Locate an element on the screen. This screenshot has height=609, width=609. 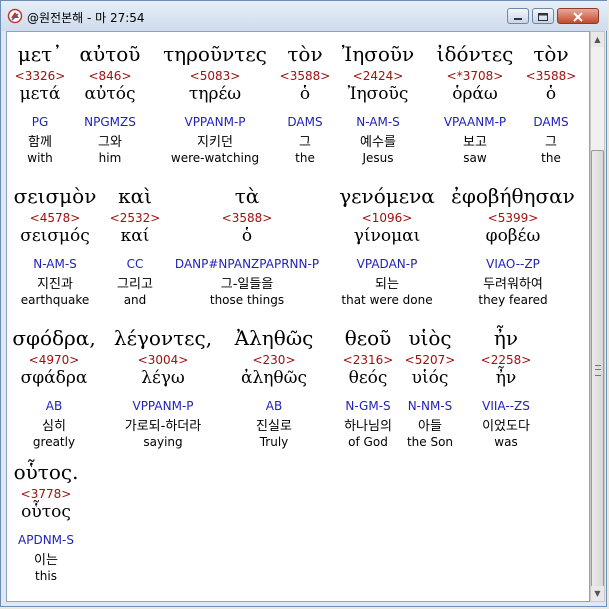
greek-word: ἐφοβήθησαν is located at coordinates (513, 196).